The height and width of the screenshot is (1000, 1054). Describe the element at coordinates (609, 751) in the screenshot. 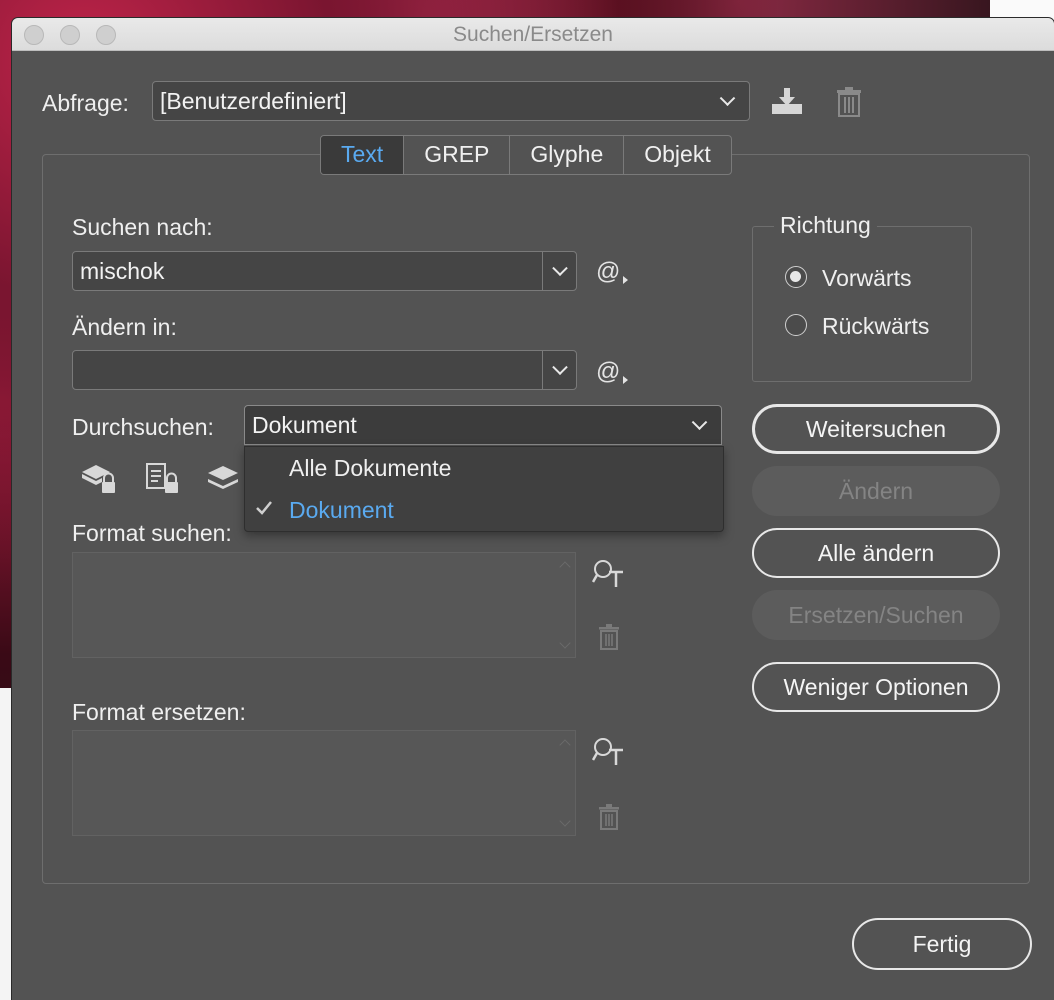

I see `specify-replace-format-icon` at that location.